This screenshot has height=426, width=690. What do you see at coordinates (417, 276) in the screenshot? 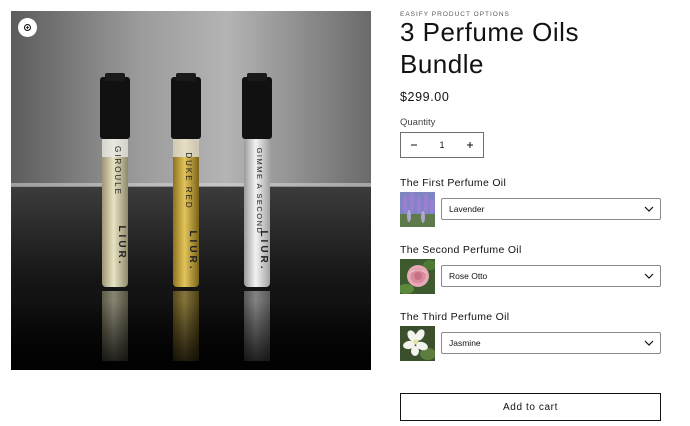
I see `rose-swatch` at bounding box center [417, 276].